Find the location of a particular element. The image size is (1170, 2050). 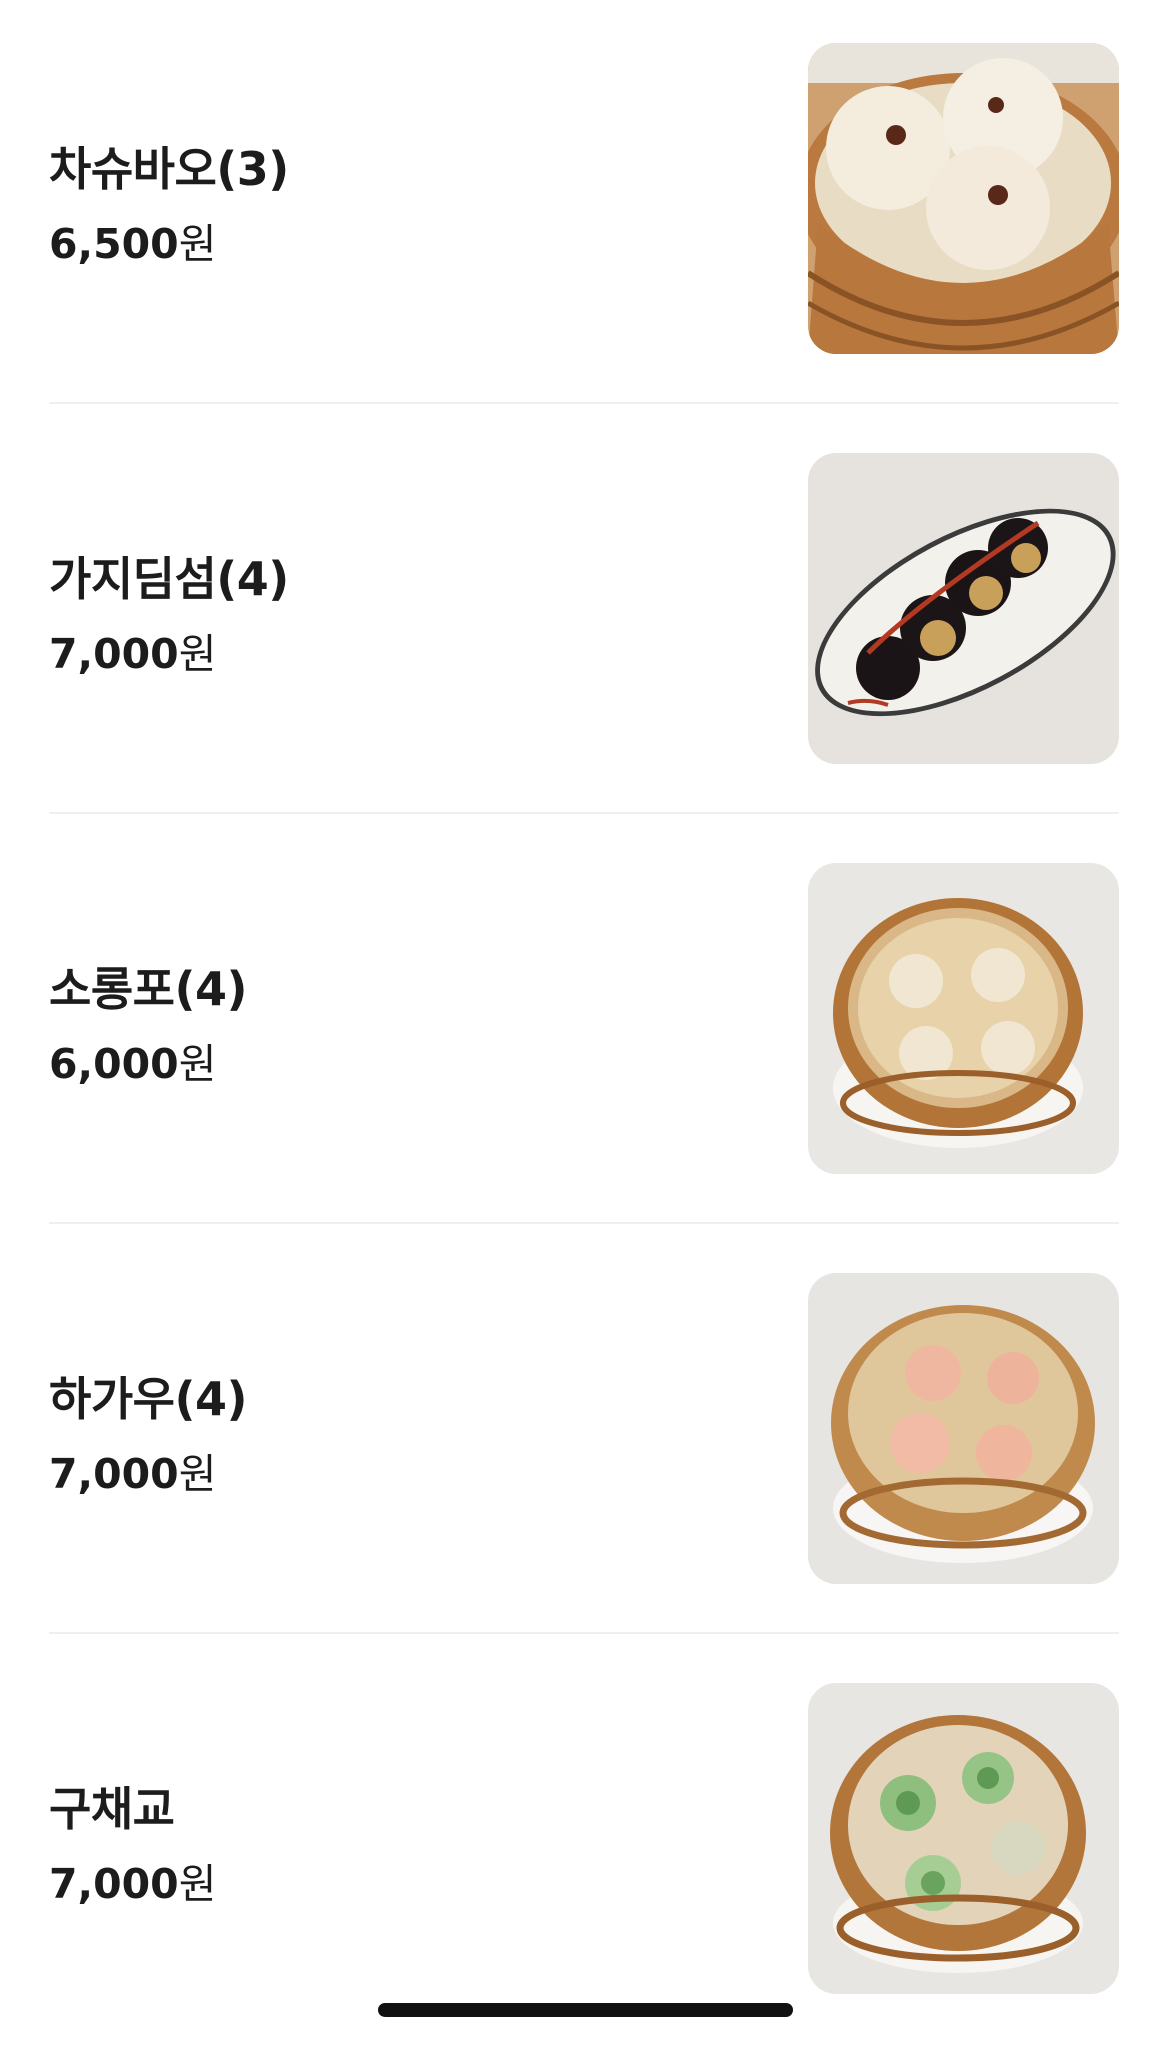

chive-dumpling-photo is located at coordinates (963, 1838).